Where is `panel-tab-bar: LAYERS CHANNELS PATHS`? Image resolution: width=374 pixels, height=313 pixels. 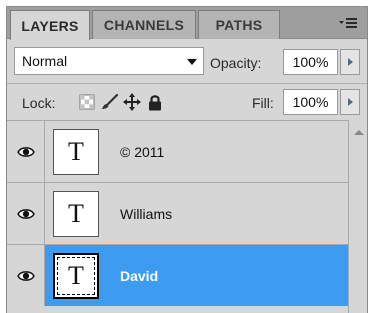 panel-tab-bar: LAYERS CHANNELS PATHS is located at coordinates (187, 23).